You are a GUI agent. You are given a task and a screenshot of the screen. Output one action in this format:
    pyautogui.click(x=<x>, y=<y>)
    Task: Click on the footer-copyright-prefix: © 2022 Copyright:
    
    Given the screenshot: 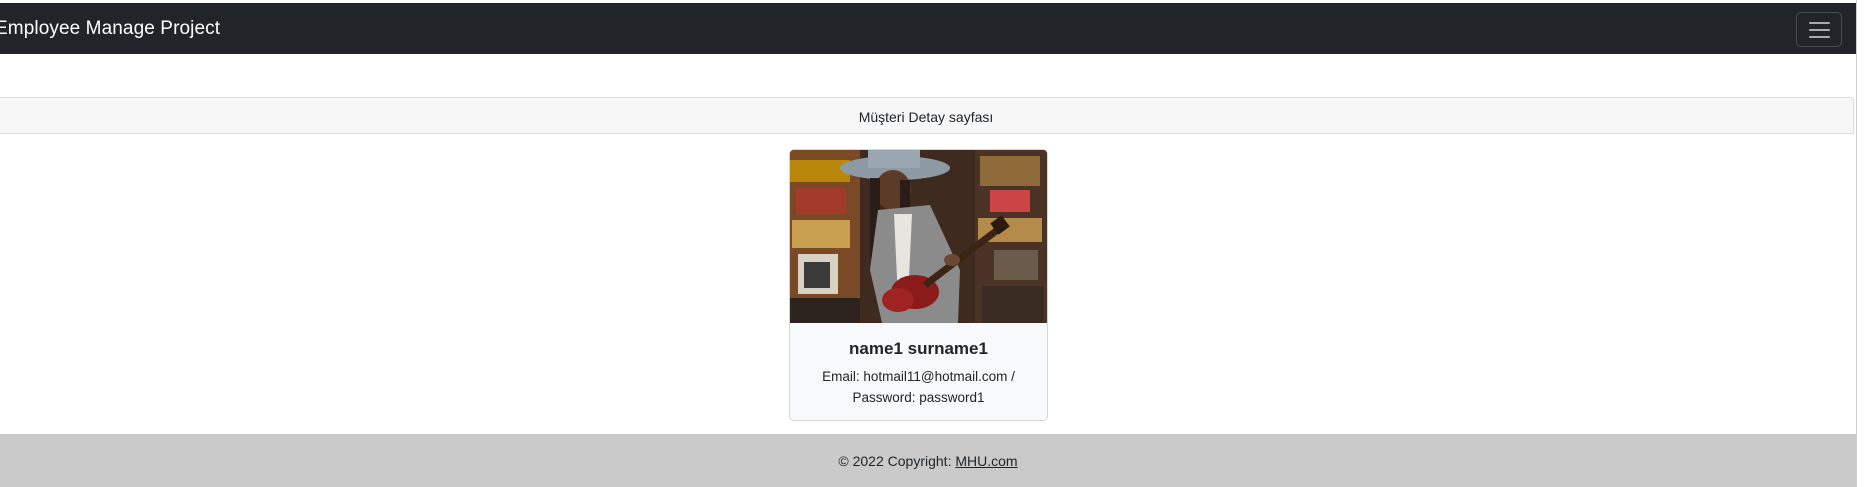 What is the action you would take?
    pyautogui.click(x=897, y=461)
    